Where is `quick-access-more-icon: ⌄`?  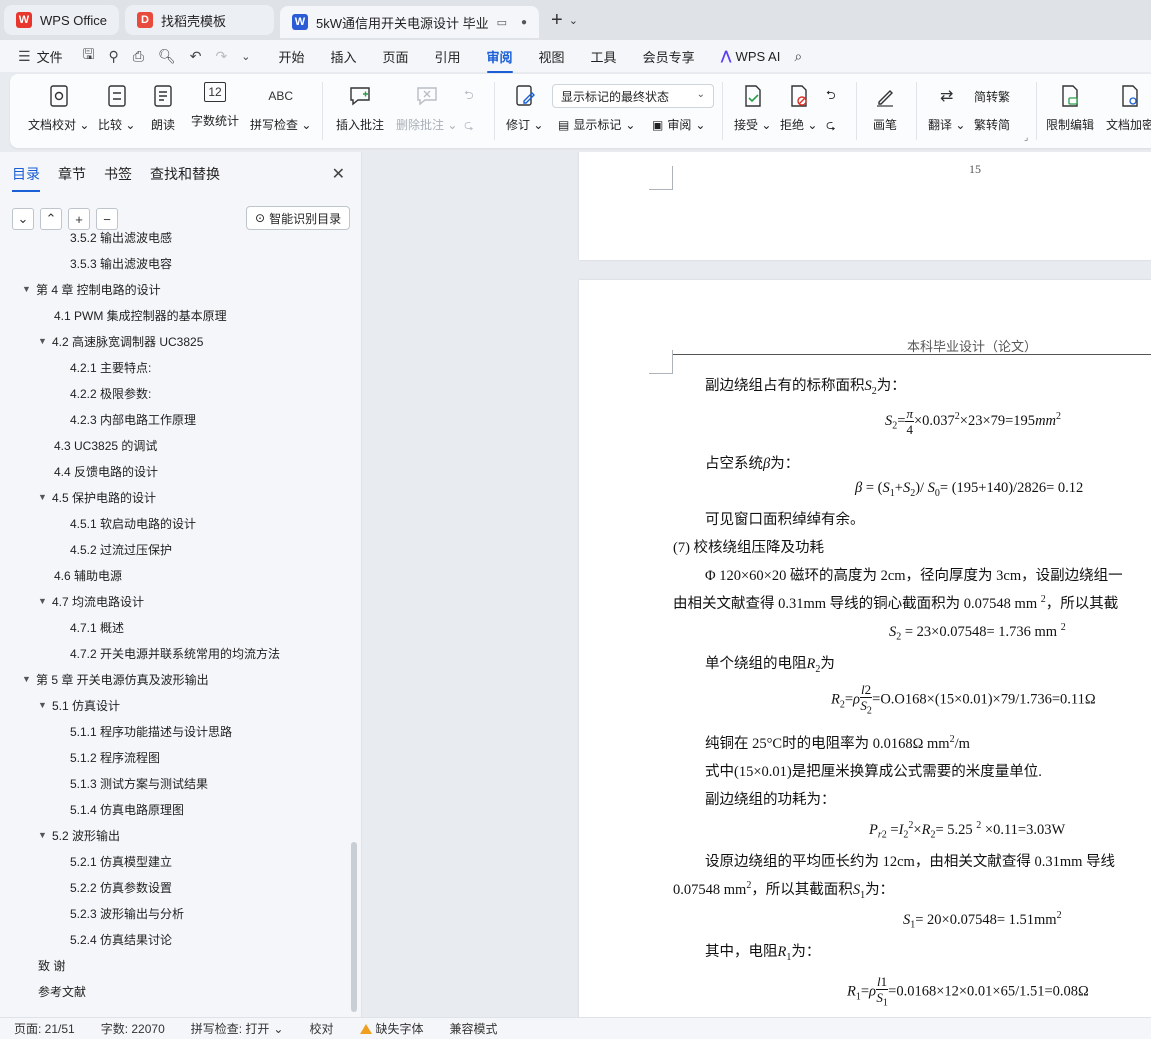
quick-access-more-icon: ⌄ is located at coordinates (245, 56).